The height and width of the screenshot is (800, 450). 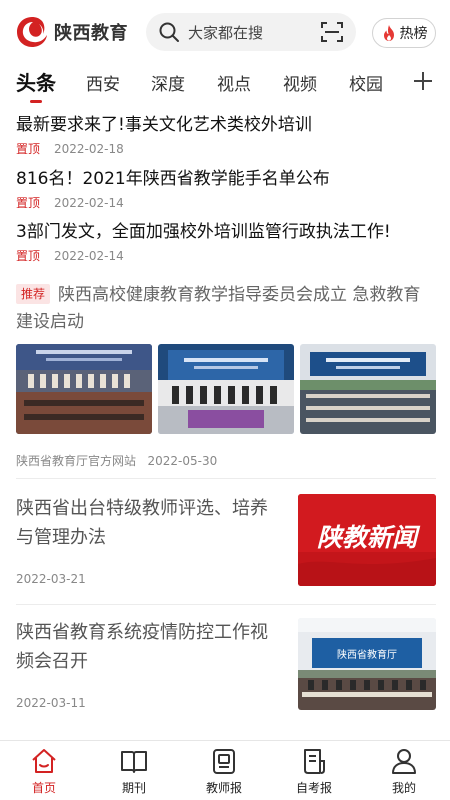 What do you see at coordinates (403, 788) in the screenshot?
I see `nav-profile-label: 我的` at bounding box center [403, 788].